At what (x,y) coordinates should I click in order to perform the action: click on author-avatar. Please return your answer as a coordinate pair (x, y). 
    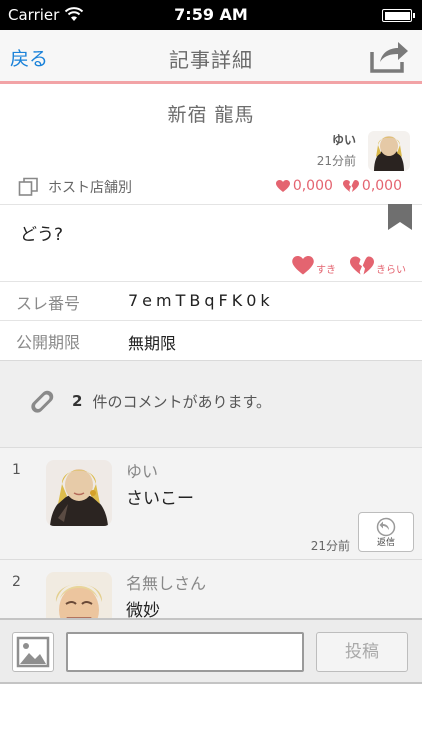
    Looking at the image, I should click on (389, 151).